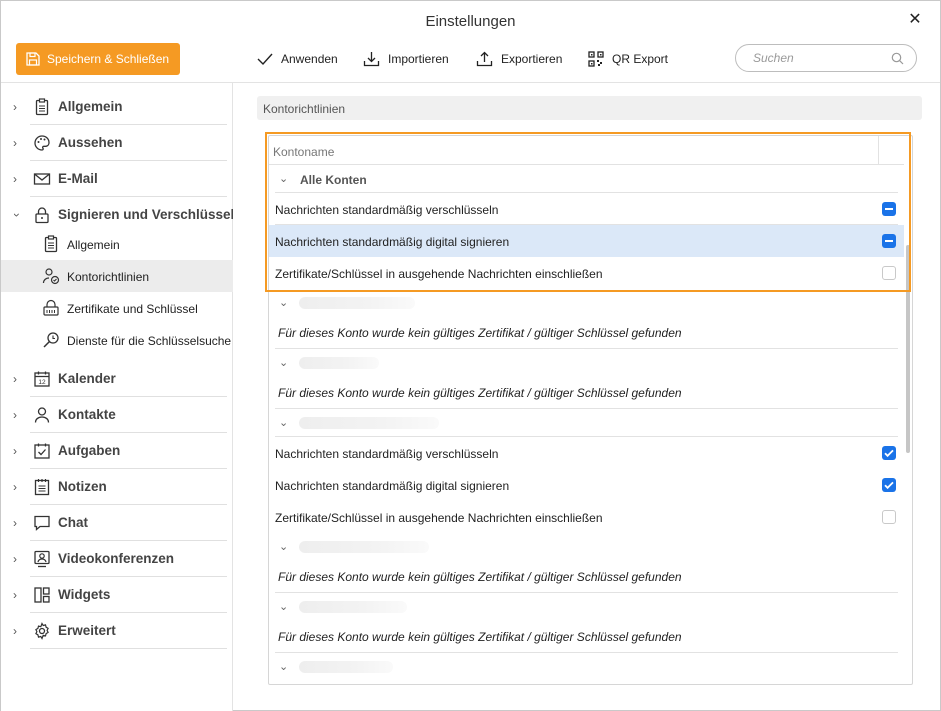  What do you see at coordinates (117, 523) in the screenshot?
I see `sidebar-item-chat: › Chat` at bounding box center [117, 523].